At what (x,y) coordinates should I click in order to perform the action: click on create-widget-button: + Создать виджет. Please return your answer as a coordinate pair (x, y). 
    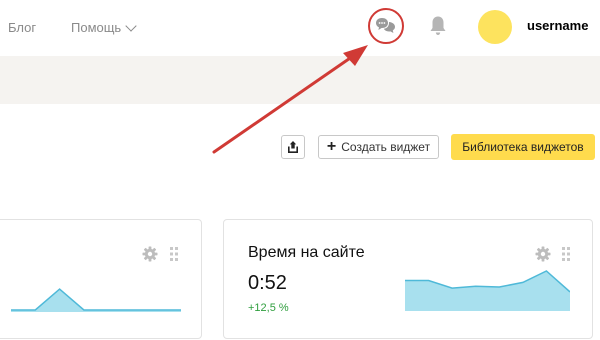
    Looking at the image, I should click on (378, 147).